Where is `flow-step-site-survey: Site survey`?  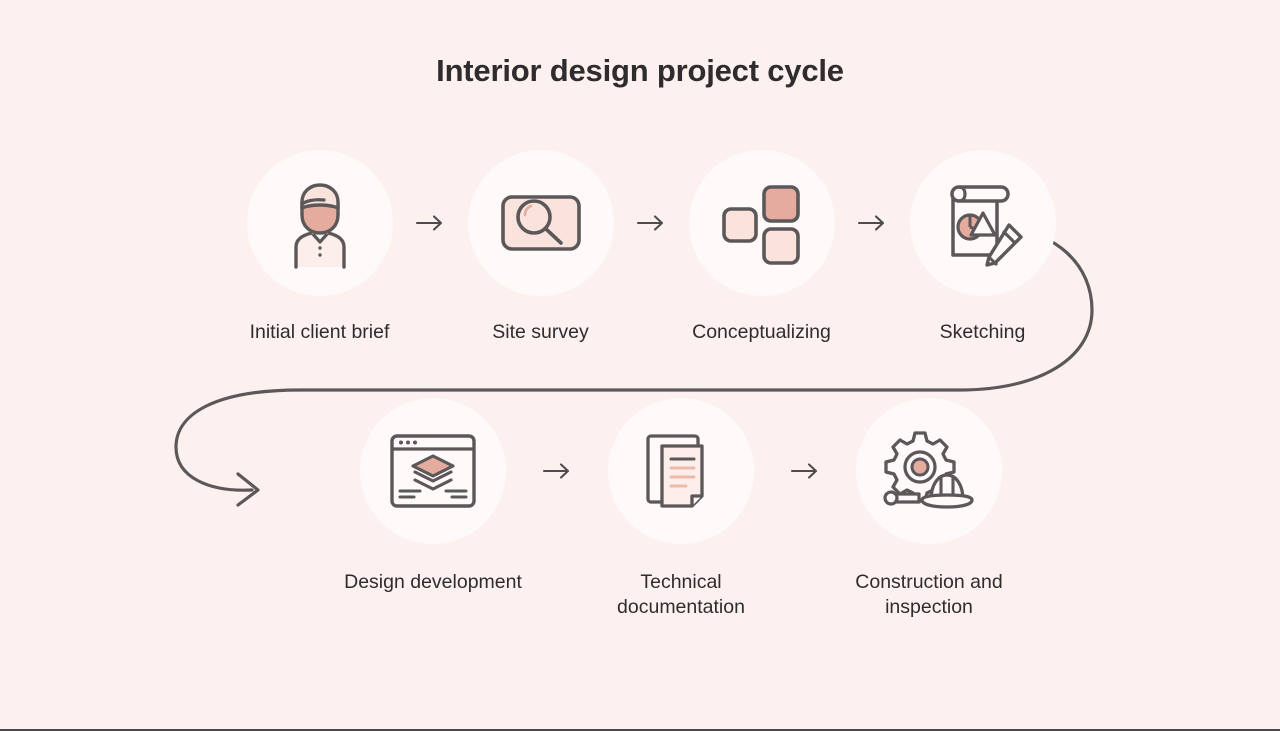
flow-step-site-survey: Site survey is located at coordinates (540, 247).